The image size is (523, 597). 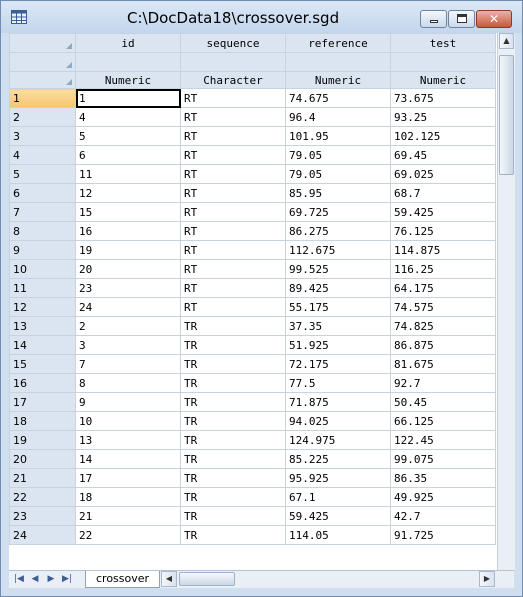 I want to click on row-header: 2, so click(x=42, y=117).